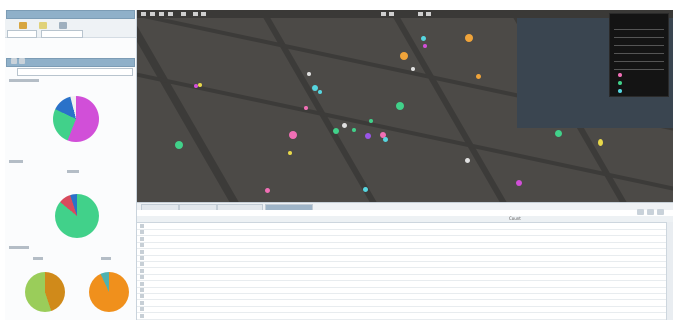 Image resolution: width=687 pixels, height=320 pixels. I want to click on layer-select, so click(22, 34).